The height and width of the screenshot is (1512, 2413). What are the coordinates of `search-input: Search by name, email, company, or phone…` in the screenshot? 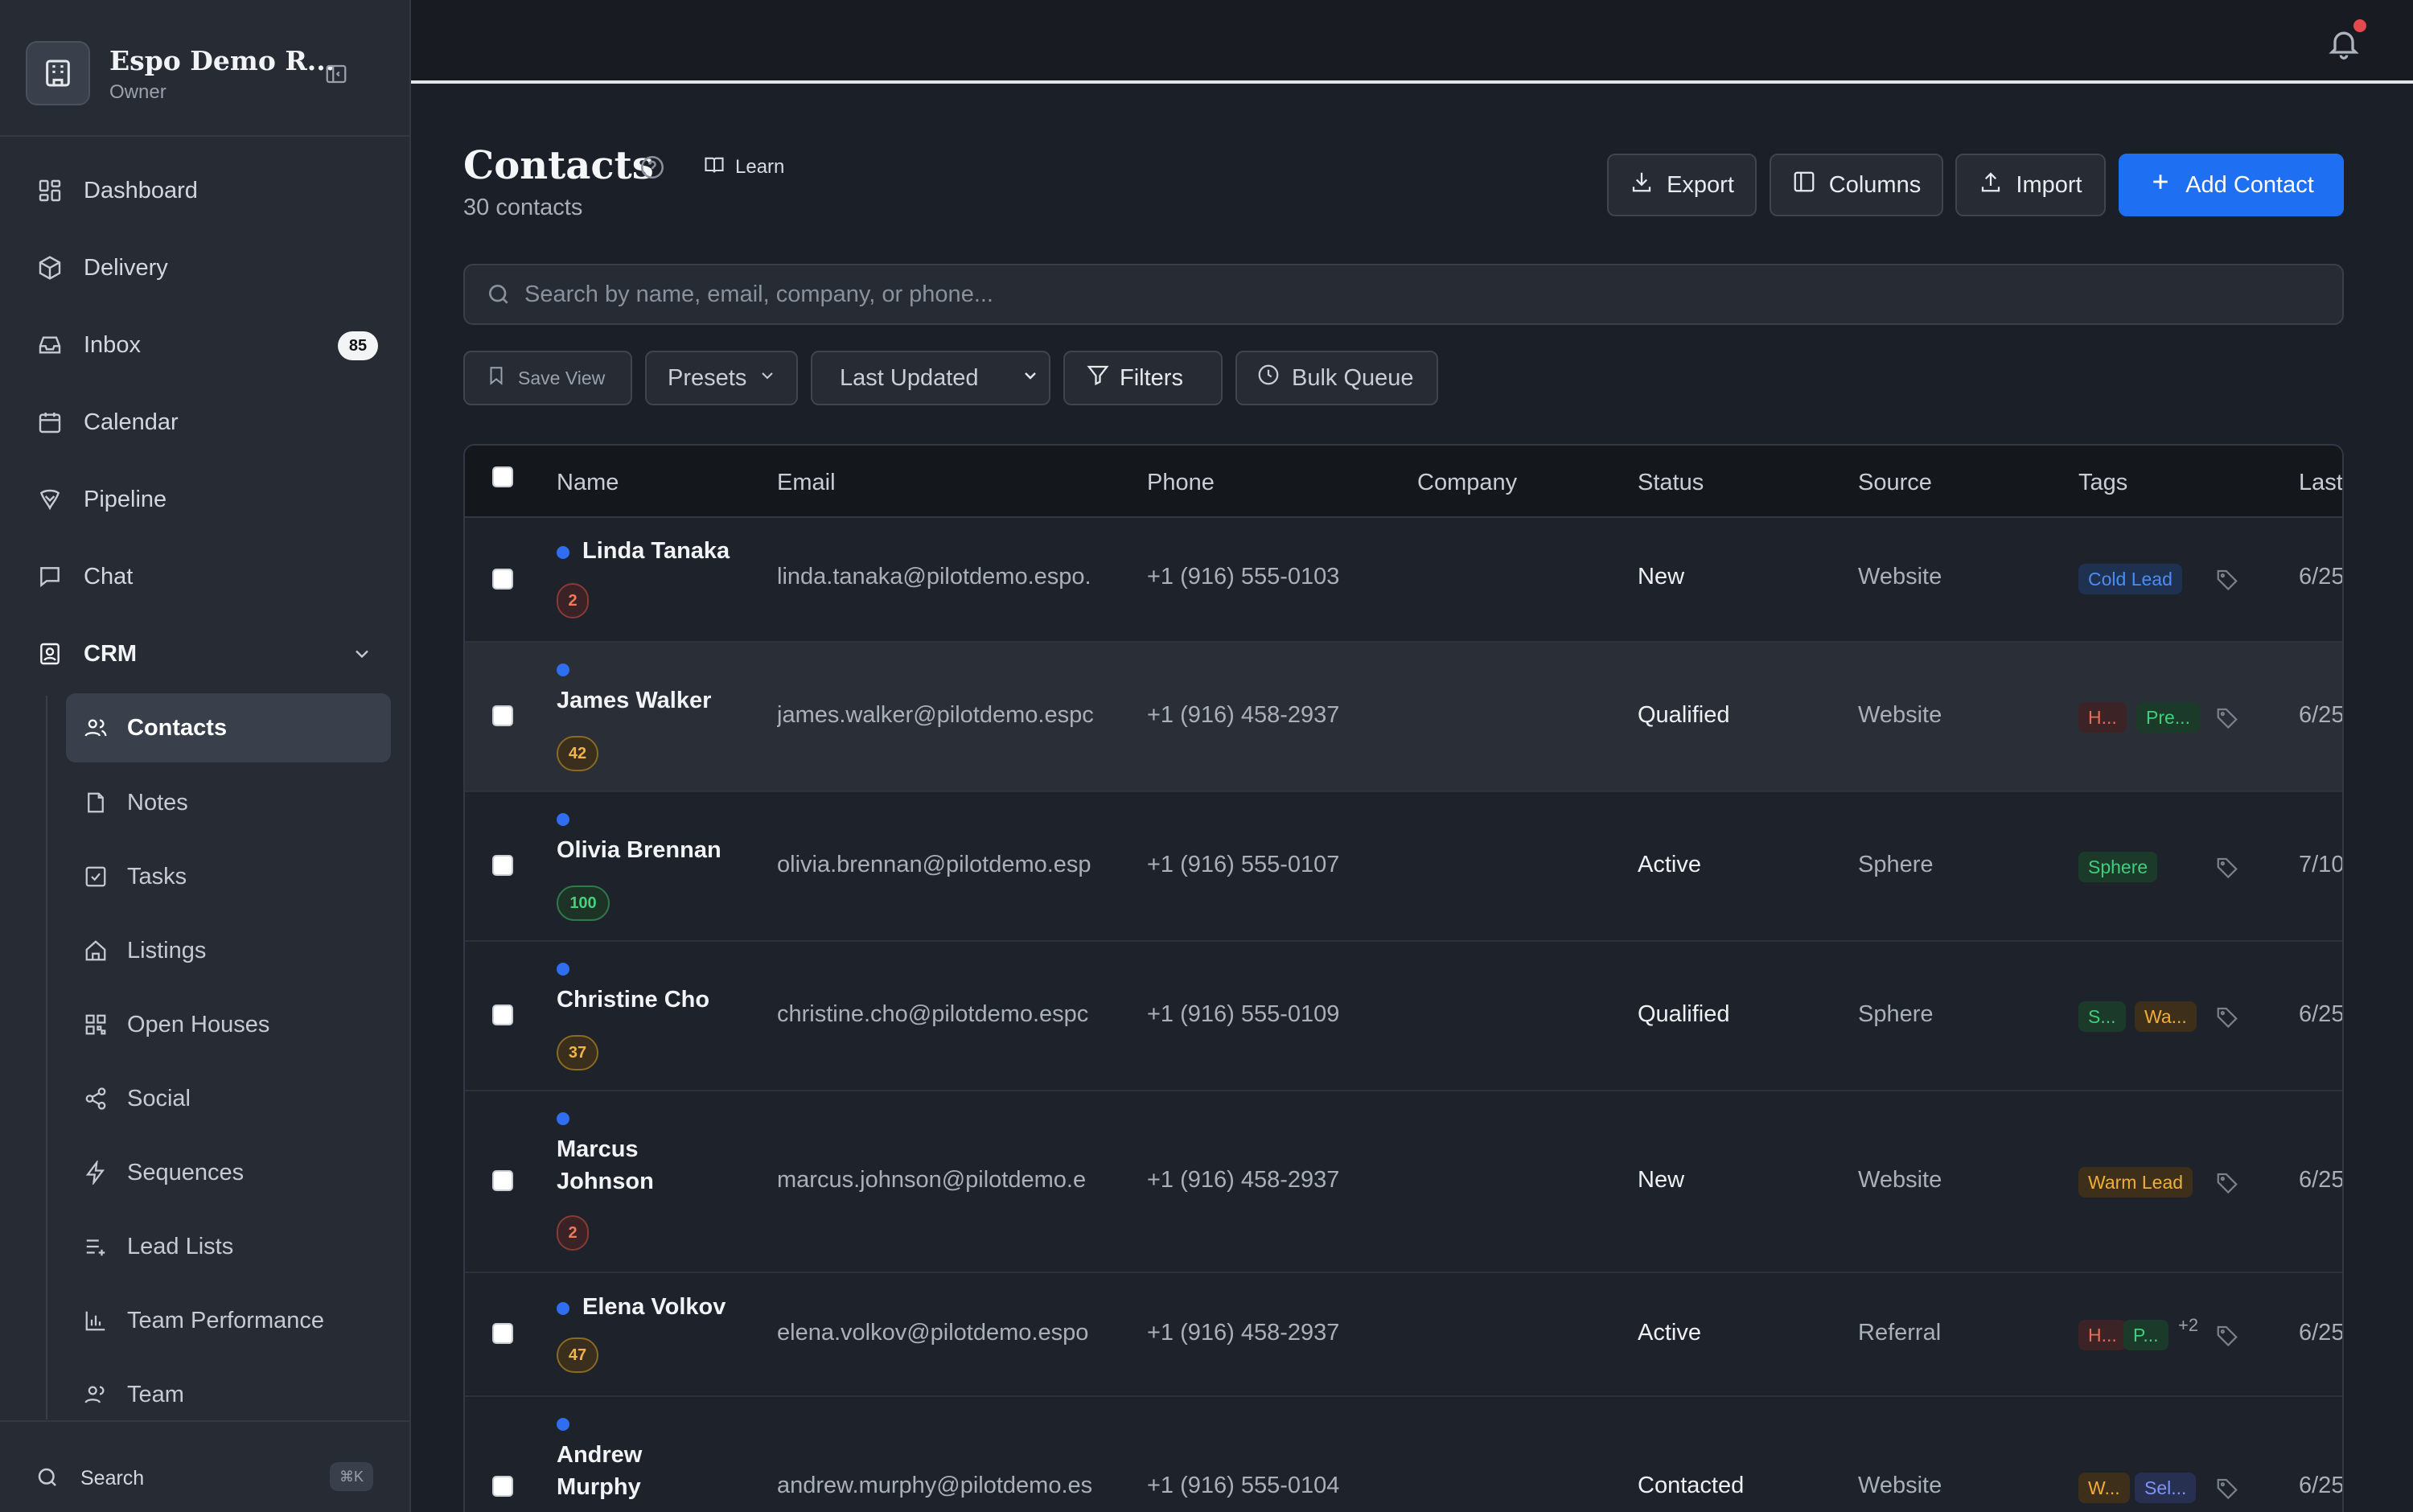 It's located at (1403, 295).